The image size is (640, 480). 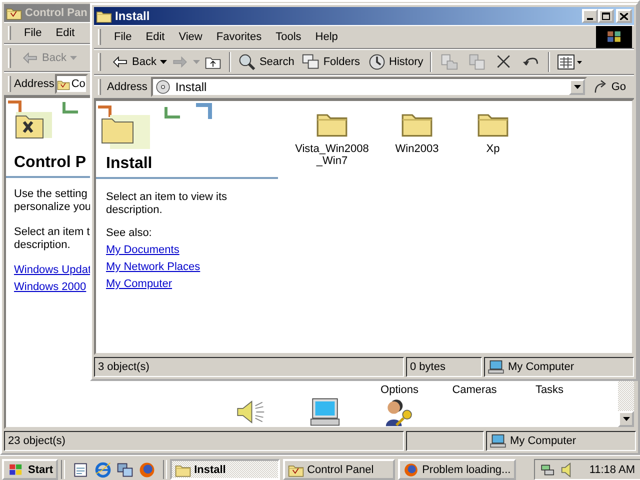 What do you see at coordinates (377, 62) in the screenshot?
I see `clock-icon` at bounding box center [377, 62].